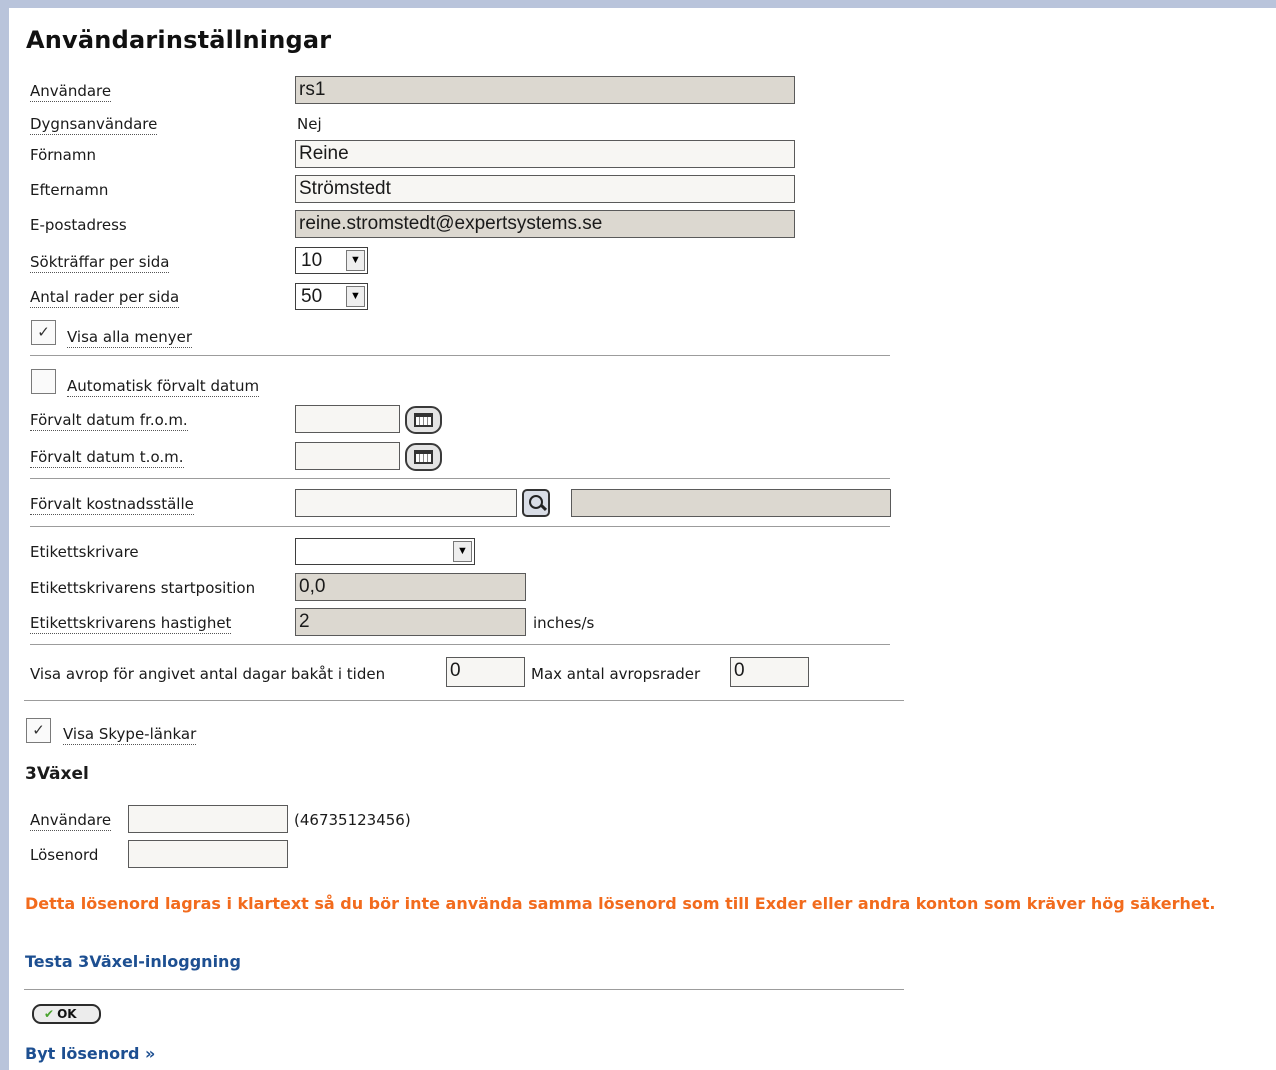 This screenshot has width=1276, height=1070. What do you see at coordinates (638, 4) in the screenshot?
I see `top-frame-border` at bounding box center [638, 4].